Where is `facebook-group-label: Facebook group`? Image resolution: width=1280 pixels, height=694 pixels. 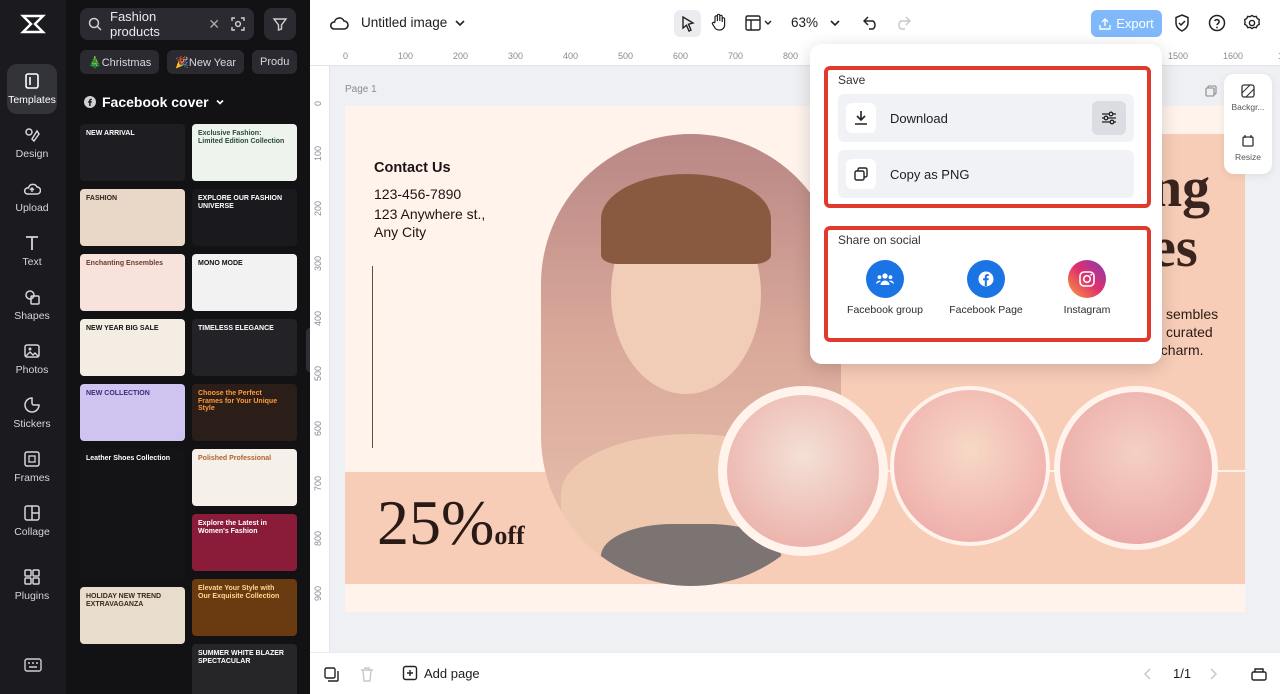 facebook-group-label: Facebook group is located at coordinates (885, 310).